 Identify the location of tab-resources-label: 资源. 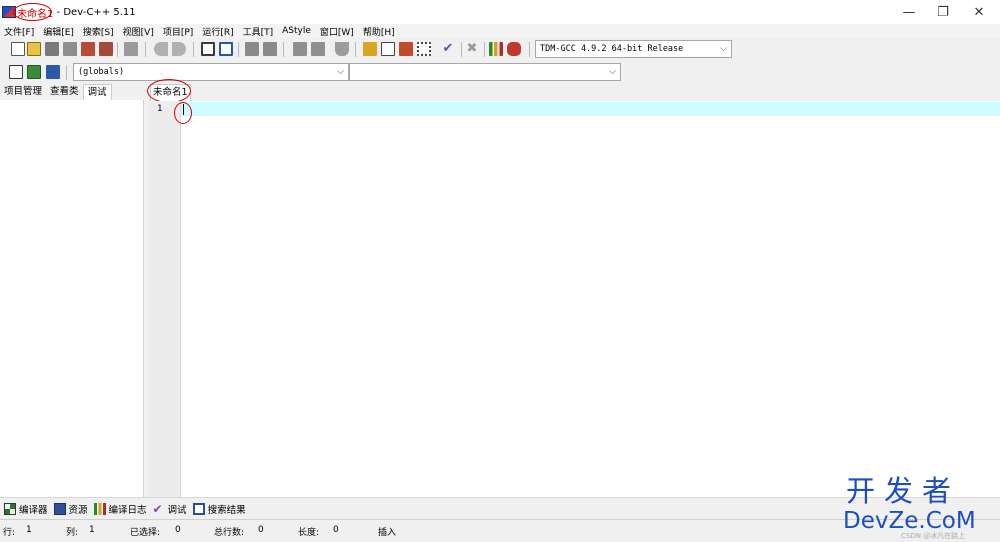
(78, 510).